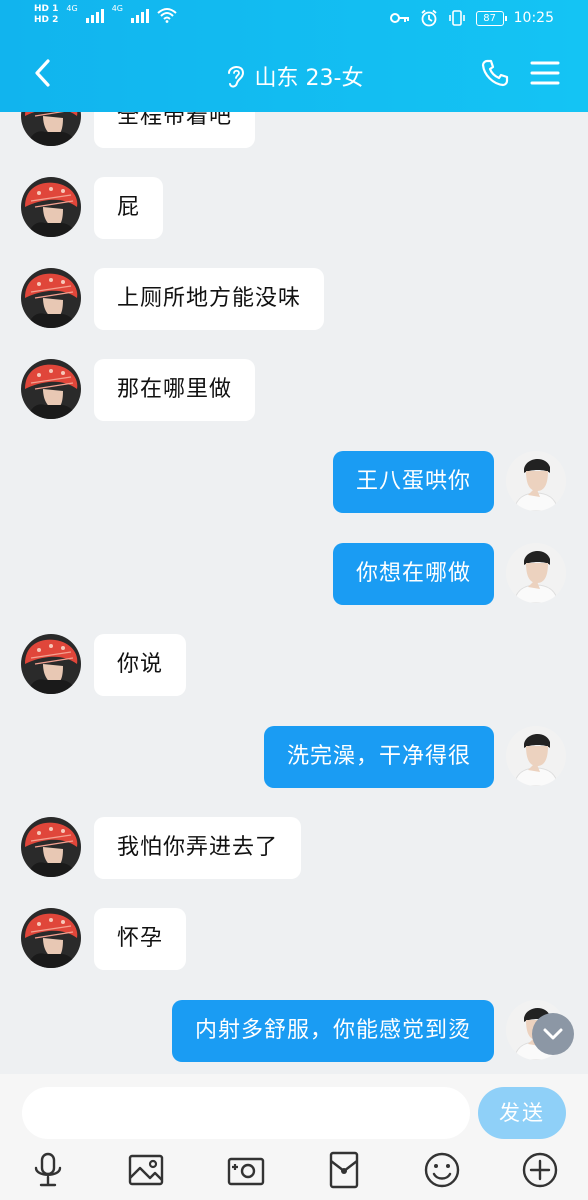 This screenshot has height=1200, width=588. What do you see at coordinates (46, 9) in the screenshot?
I see `sim1-label: HD 1` at bounding box center [46, 9].